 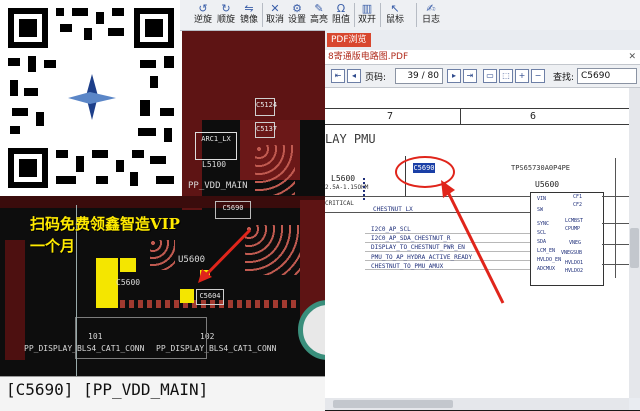 I want to click on annotation-arrow-schematic, so click(x=473, y=242).